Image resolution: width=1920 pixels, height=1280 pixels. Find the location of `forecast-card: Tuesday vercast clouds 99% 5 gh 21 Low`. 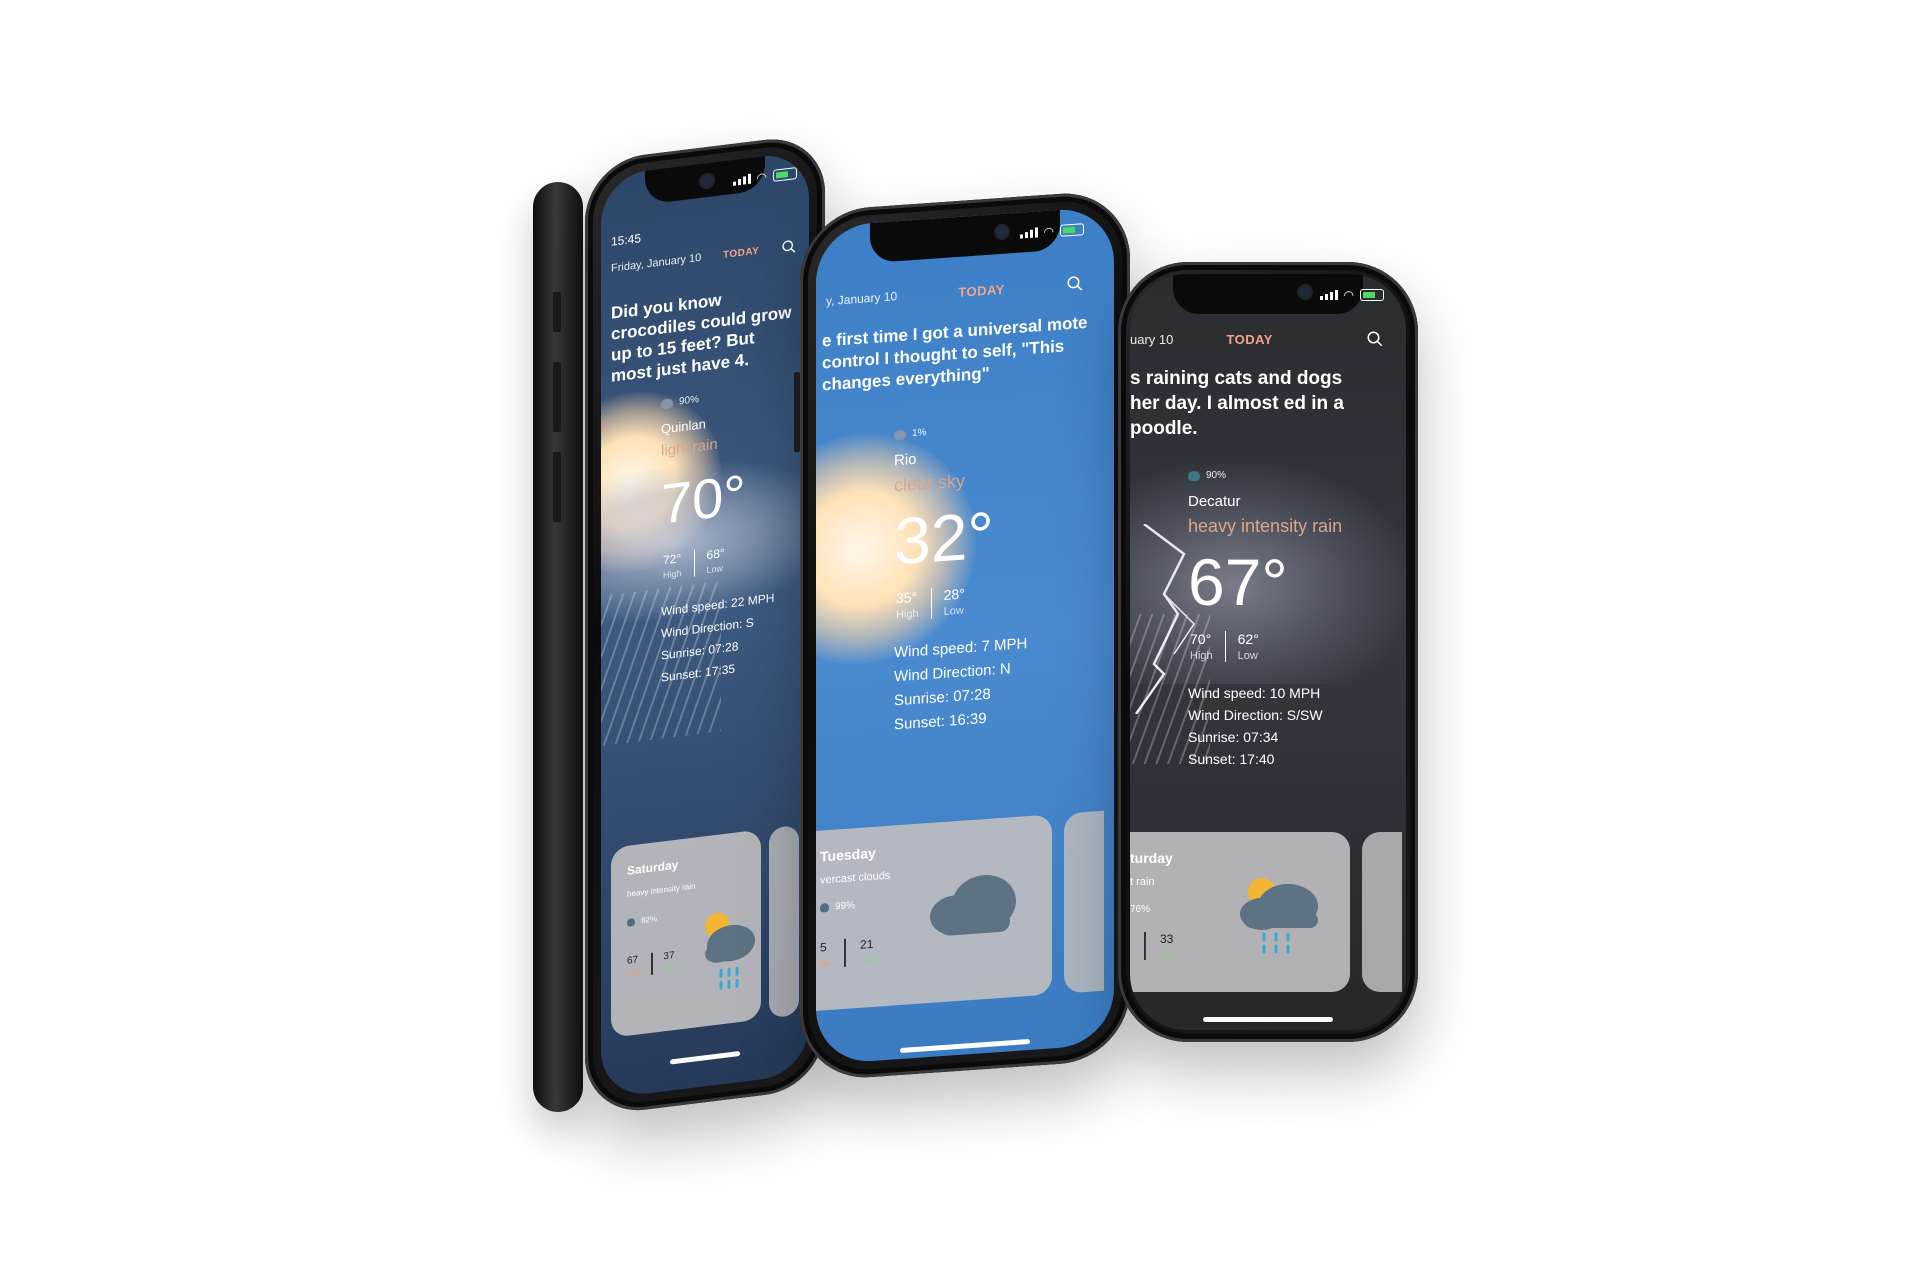

forecast-card: Tuesday vercast clouds 99% 5 gh 21 Low is located at coordinates (934, 912).